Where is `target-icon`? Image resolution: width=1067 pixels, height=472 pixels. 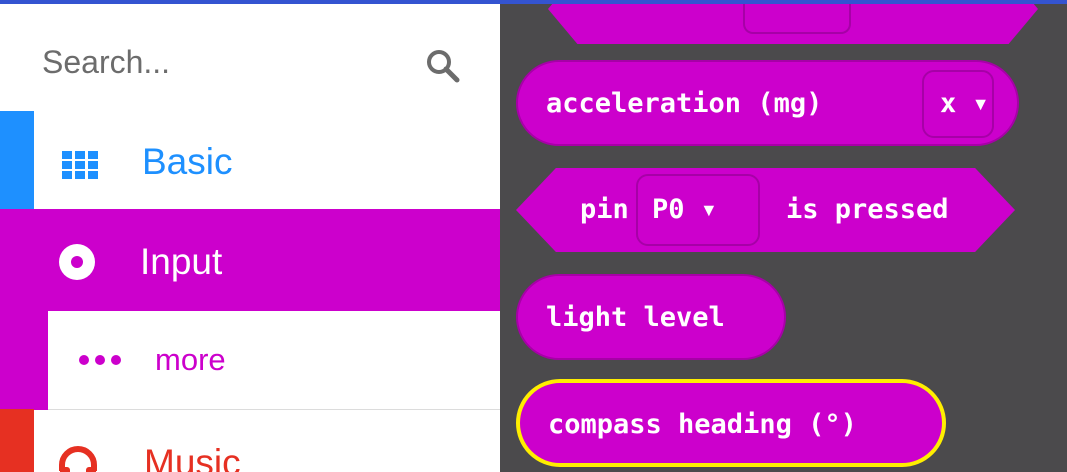 target-icon is located at coordinates (77, 262).